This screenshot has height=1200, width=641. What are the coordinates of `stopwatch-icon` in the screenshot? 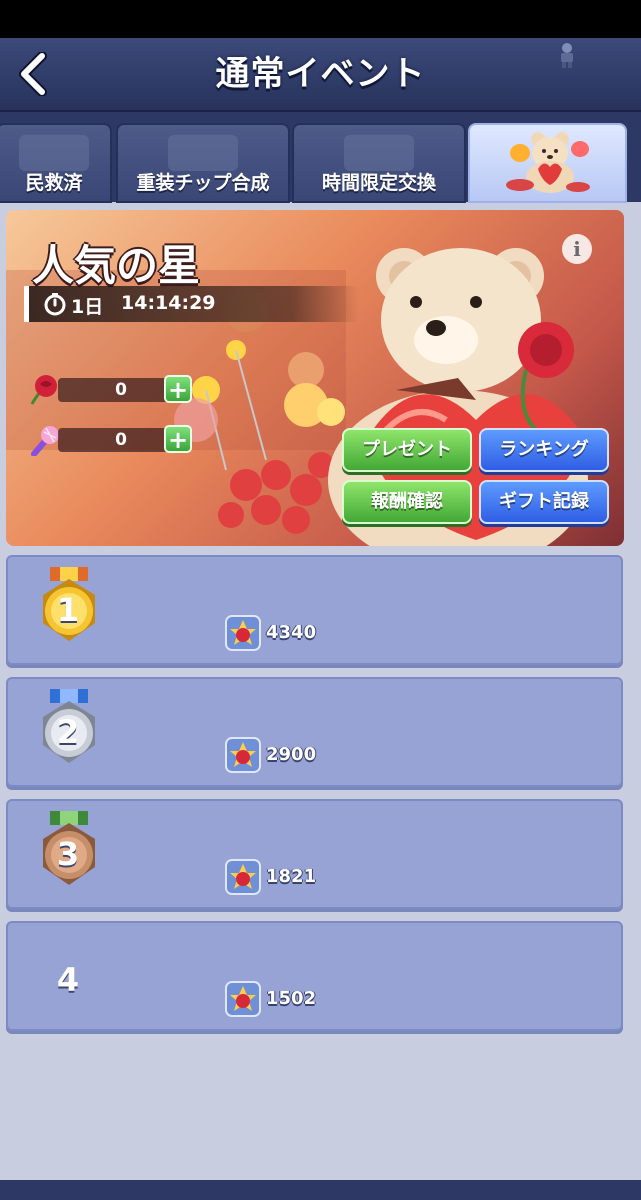 It's located at (55, 304).